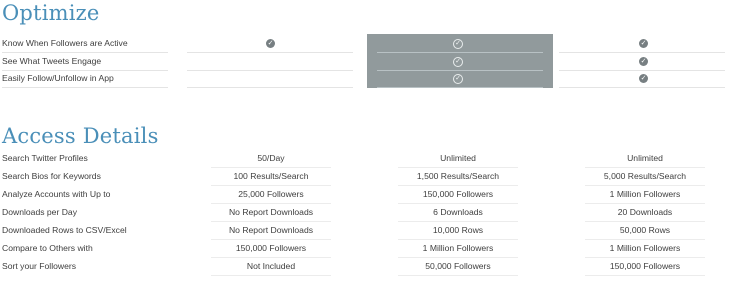 This screenshot has width=730, height=283. What do you see at coordinates (47, 248) in the screenshot?
I see `access-row-label: Compare to Others with` at bounding box center [47, 248].